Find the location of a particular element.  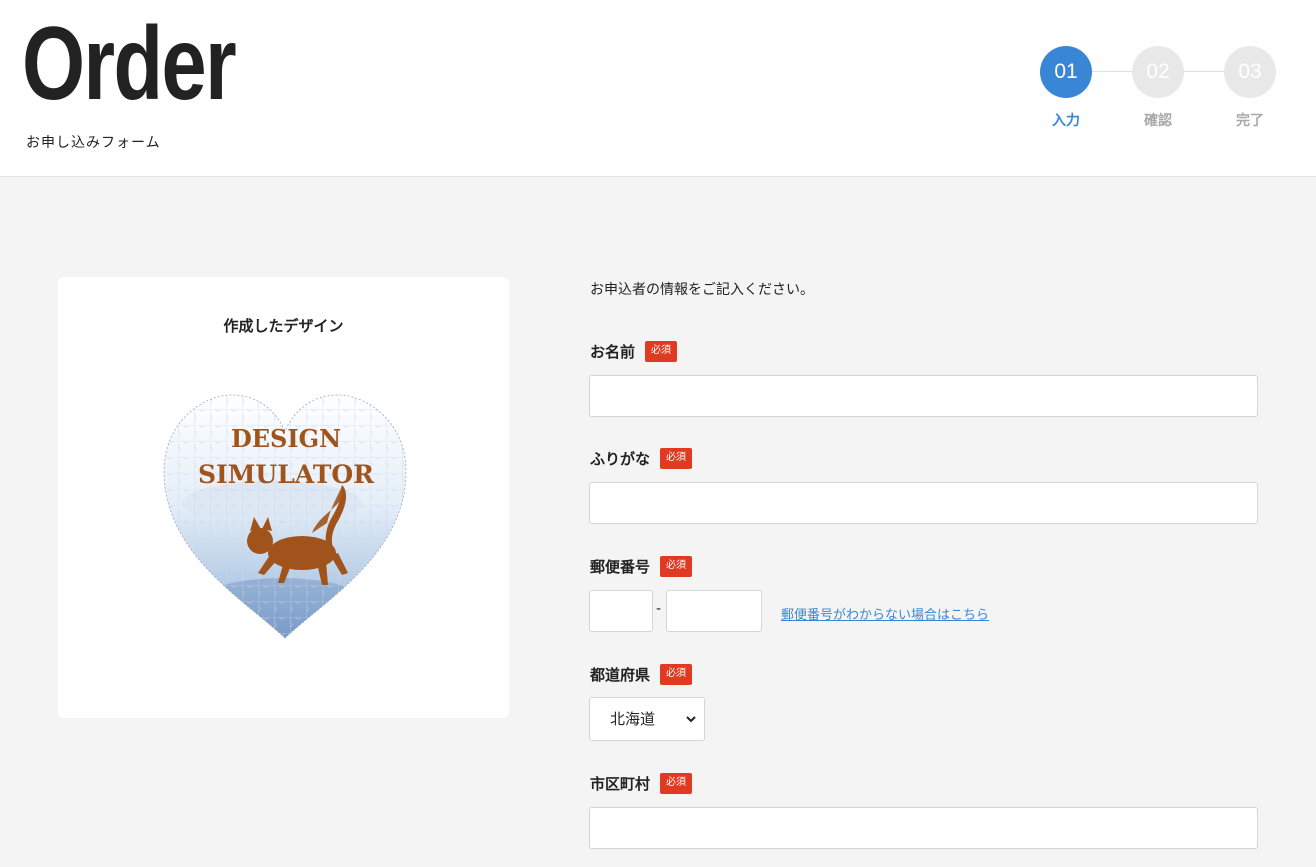

progress-steps: 01 入力 02 確認 03 完了 is located at coordinates (1158, 91).